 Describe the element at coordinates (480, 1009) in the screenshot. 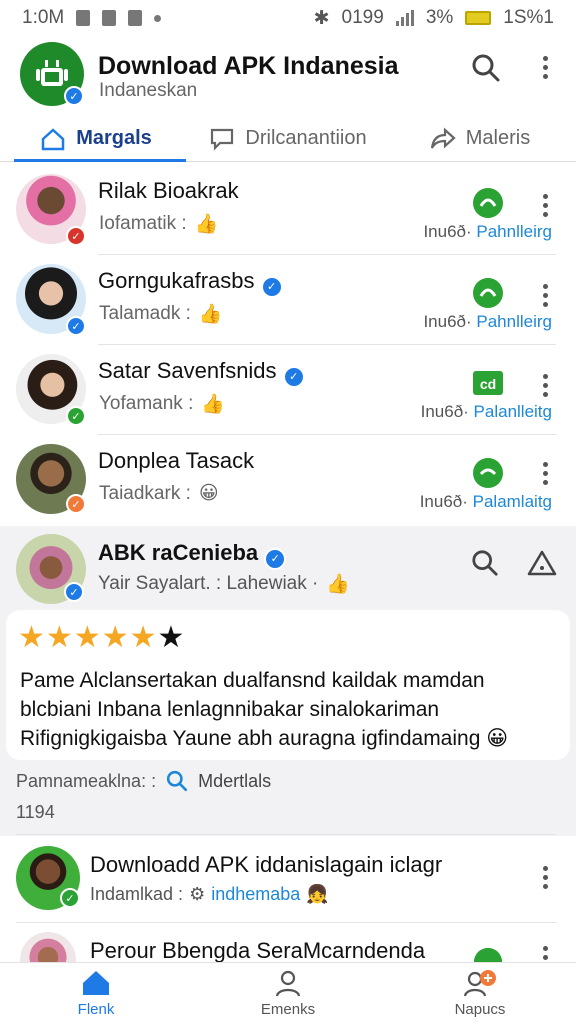

I see `nav-label: Napucs` at that location.